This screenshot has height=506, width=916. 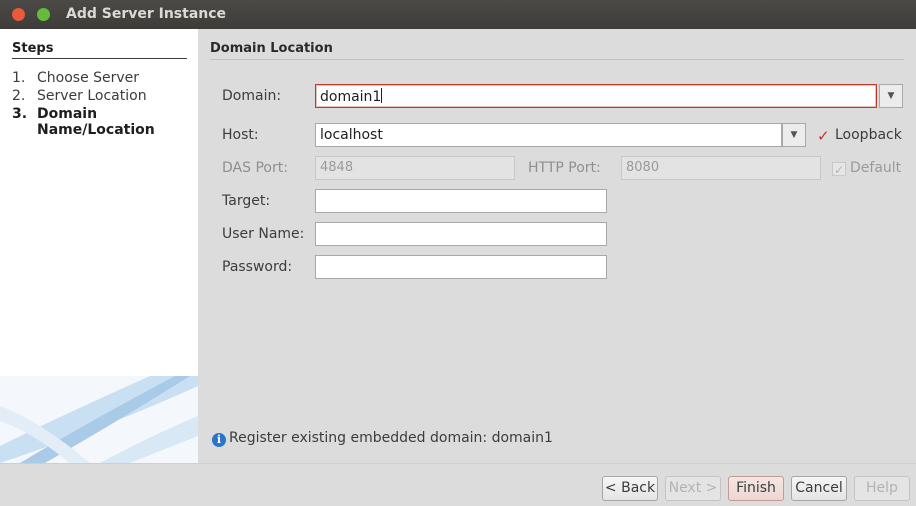 What do you see at coordinates (693, 488) in the screenshot?
I see `next-button: Next >` at bounding box center [693, 488].